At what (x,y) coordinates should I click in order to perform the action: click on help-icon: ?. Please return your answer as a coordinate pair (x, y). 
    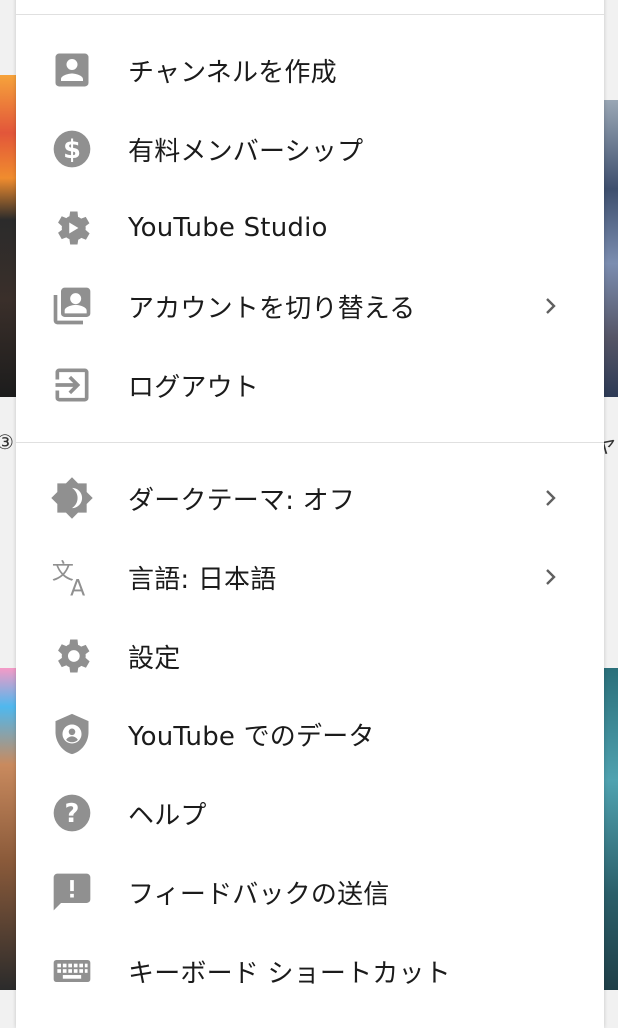
    Looking at the image, I should click on (72, 813).